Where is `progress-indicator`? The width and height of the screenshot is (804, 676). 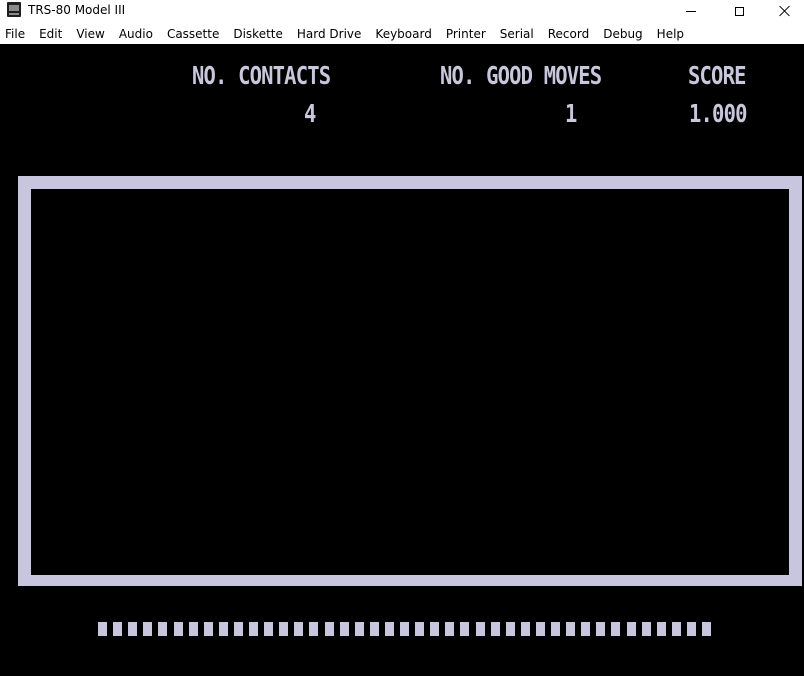
progress-indicator is located at coordinates (408, 629).